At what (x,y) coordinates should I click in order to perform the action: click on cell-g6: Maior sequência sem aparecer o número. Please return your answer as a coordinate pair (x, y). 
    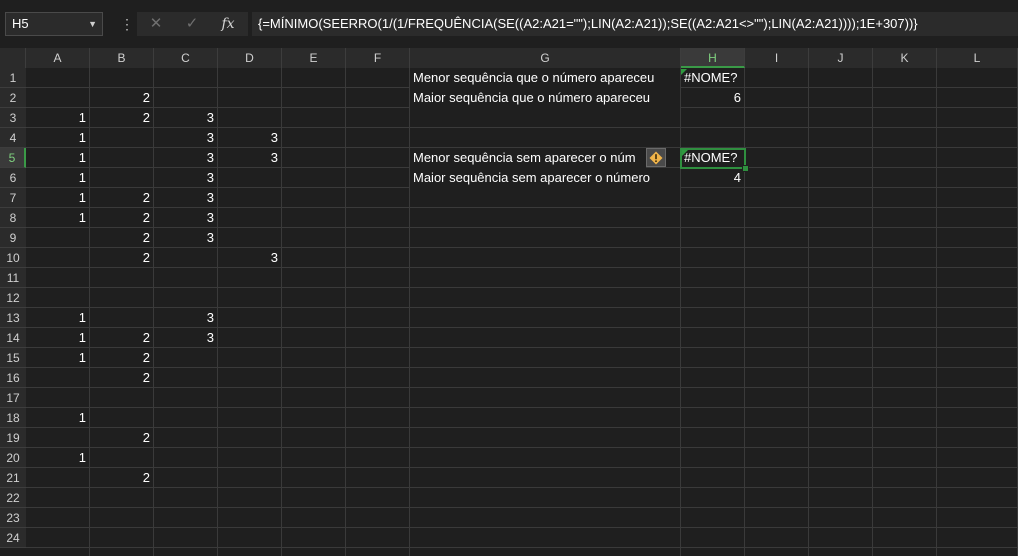
    Looking at the image, I should click on (545, 178).